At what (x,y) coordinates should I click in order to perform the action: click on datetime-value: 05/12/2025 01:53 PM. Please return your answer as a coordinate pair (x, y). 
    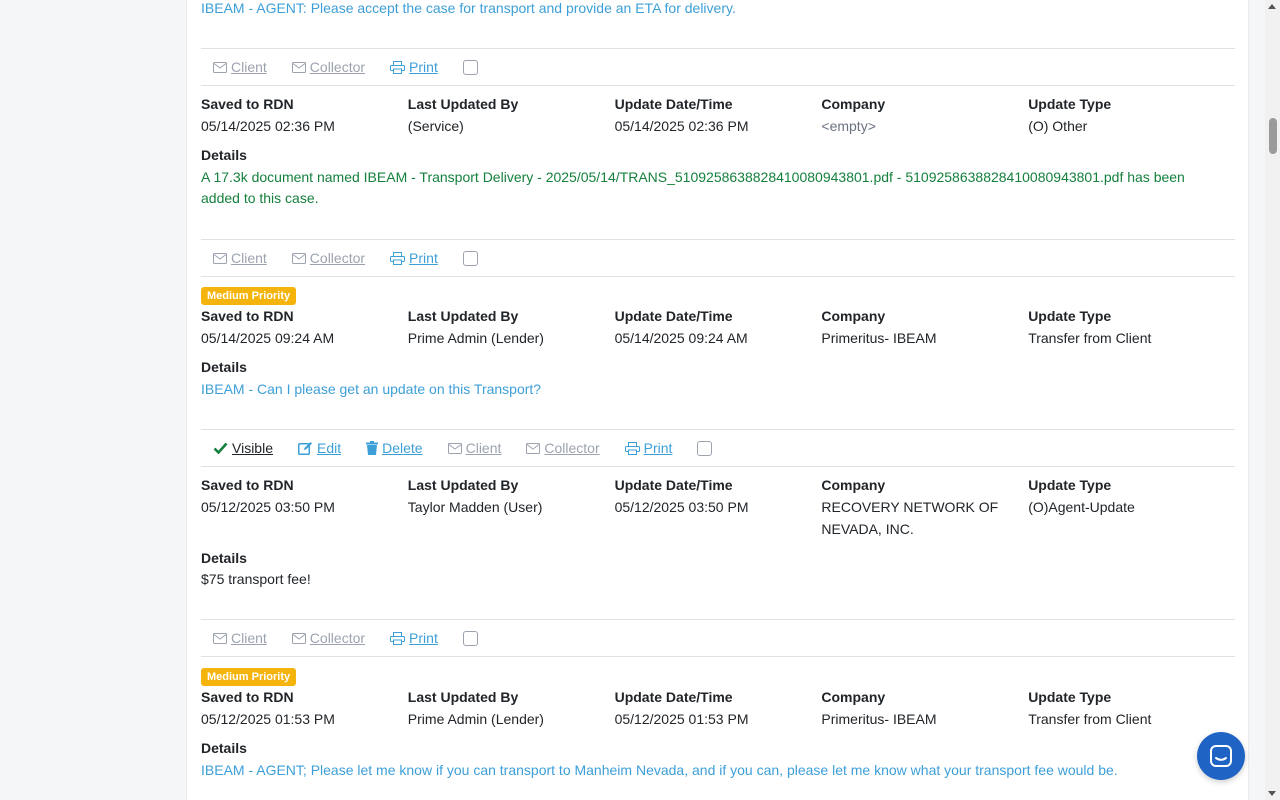
    Looking at the image, I should click on (681, 719).